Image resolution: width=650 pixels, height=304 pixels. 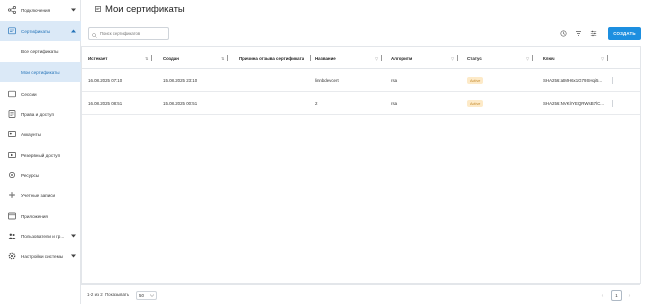 What do you see at coordinates (563, 33) in the screenshot?
I see `history-icon` at bounding box center [563, 33].